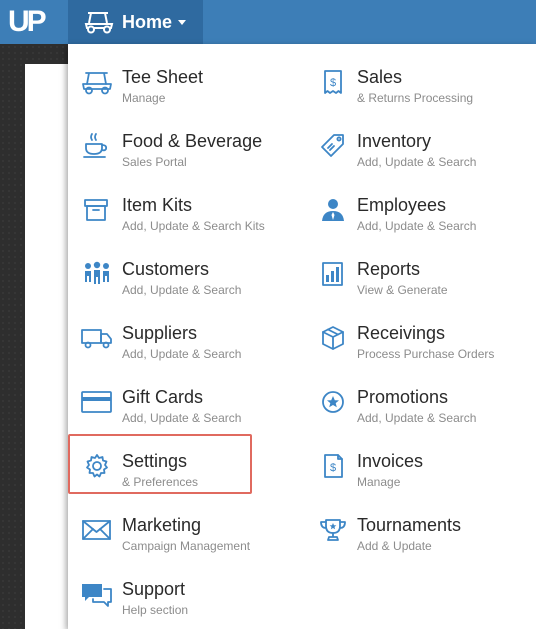 This screenshot has height=629, width=536. What do you see at coordinates (193, 226) in the screenshot?
I see `menu-item-subtitle: Add, Update & Search Kits` at bounding box center [193, 226].